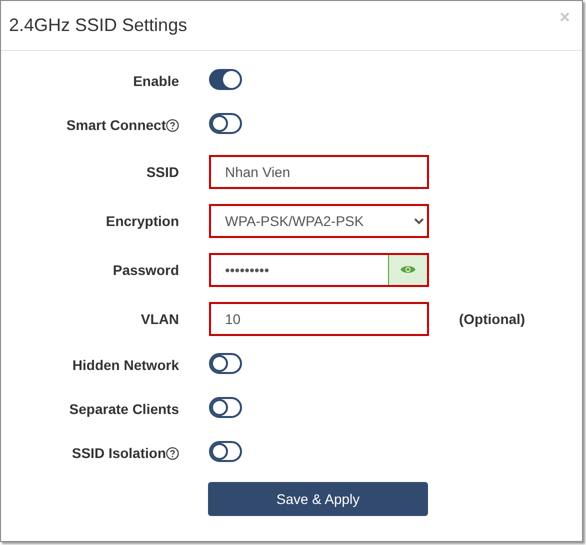 This screenshot has width=586, height=545. What do you see at coordinates (407, 269) in the screenshot?
I see `eye-icon` at bounding box center [407, 269].